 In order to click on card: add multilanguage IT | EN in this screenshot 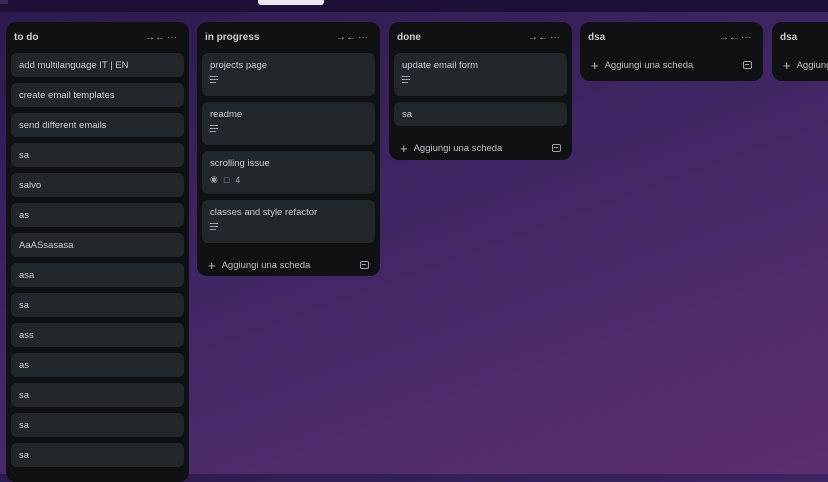, I will do `click(97, 65)`.